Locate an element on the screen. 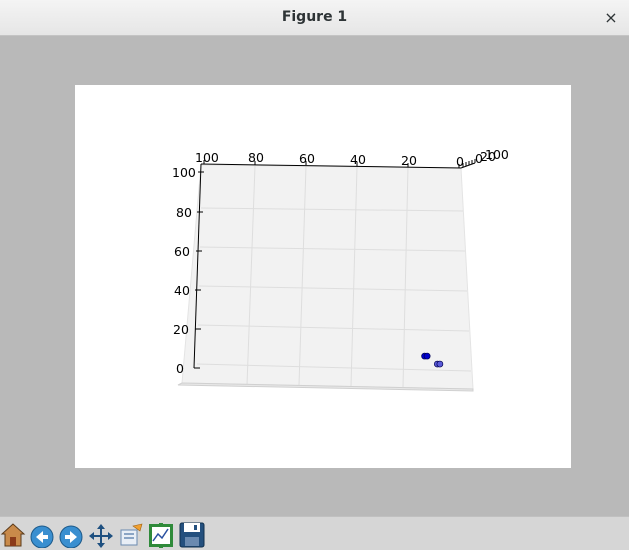 This screenshot has height=550, width=629. navigation-toolbar is located at coordinates (314, 533).